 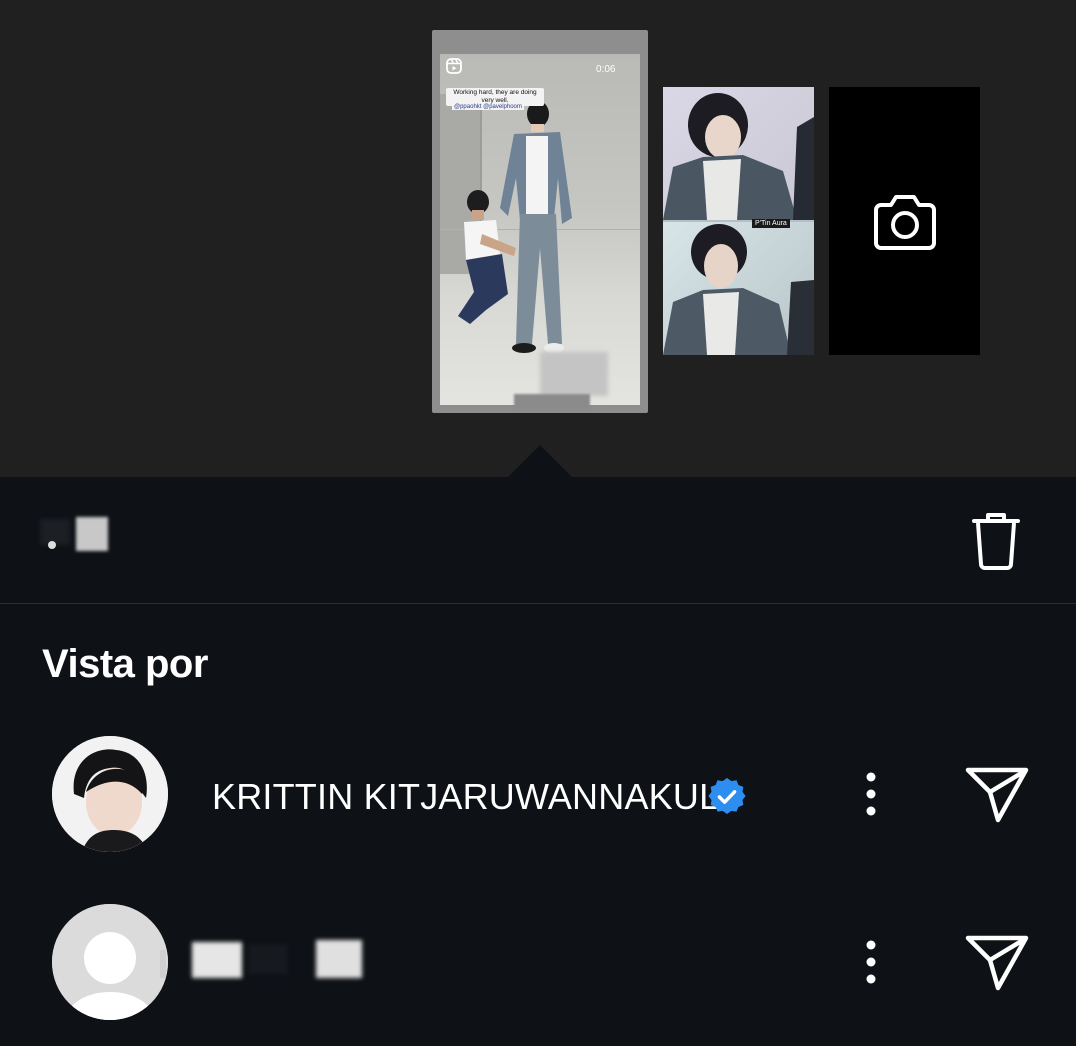 I want to click on story-tag: P'Tin Aura, so click(x=771, y=223).